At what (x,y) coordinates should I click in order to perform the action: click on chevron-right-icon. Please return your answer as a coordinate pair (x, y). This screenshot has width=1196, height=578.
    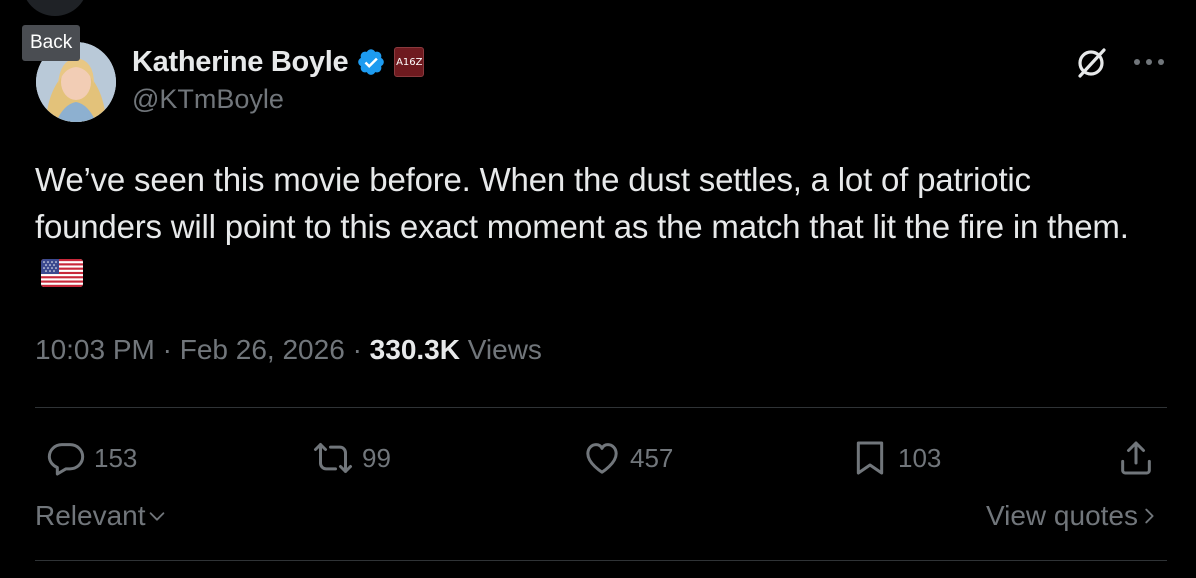
    Looking at the image, I should click on (1149, 516).